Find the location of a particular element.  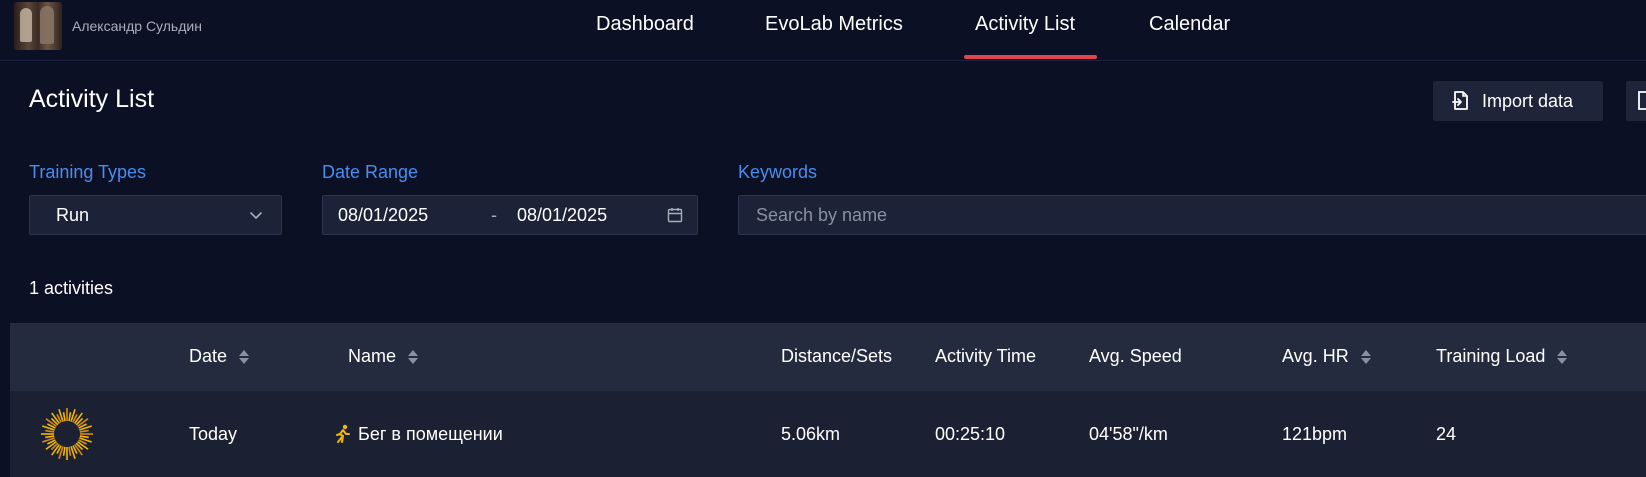

column-header-date: Date is located at coordinates (219, 356).